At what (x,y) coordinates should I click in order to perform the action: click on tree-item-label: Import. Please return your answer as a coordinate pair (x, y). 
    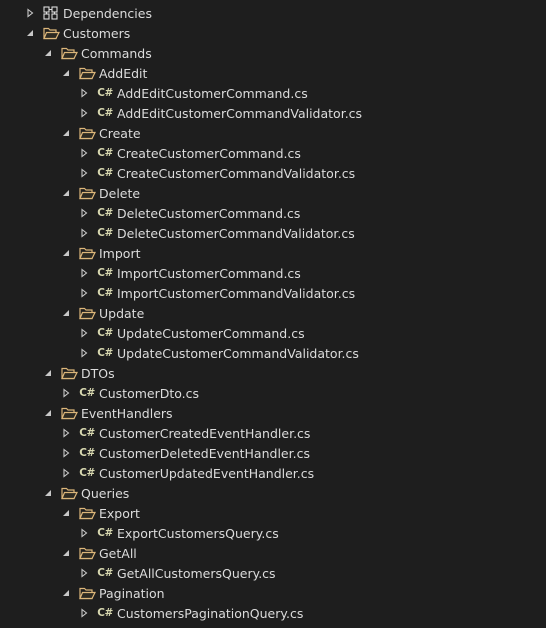
    Looking at the image, I should click on (120, 253).